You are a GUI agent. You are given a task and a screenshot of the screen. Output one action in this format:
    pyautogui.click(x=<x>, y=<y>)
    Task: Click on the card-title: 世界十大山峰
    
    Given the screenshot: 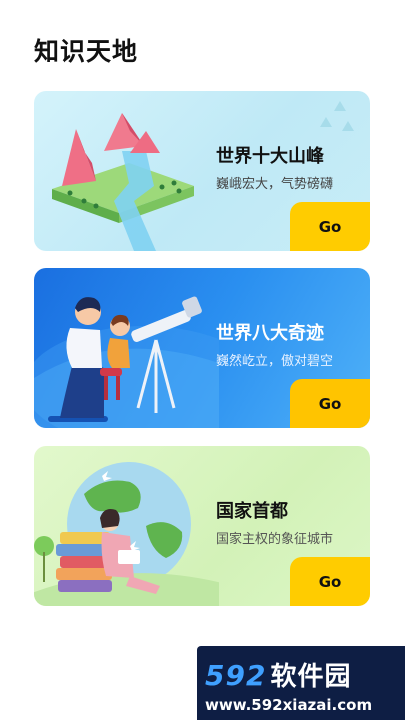 What is the action you would take?
    pyautogui.click(x=270, y=156)
    